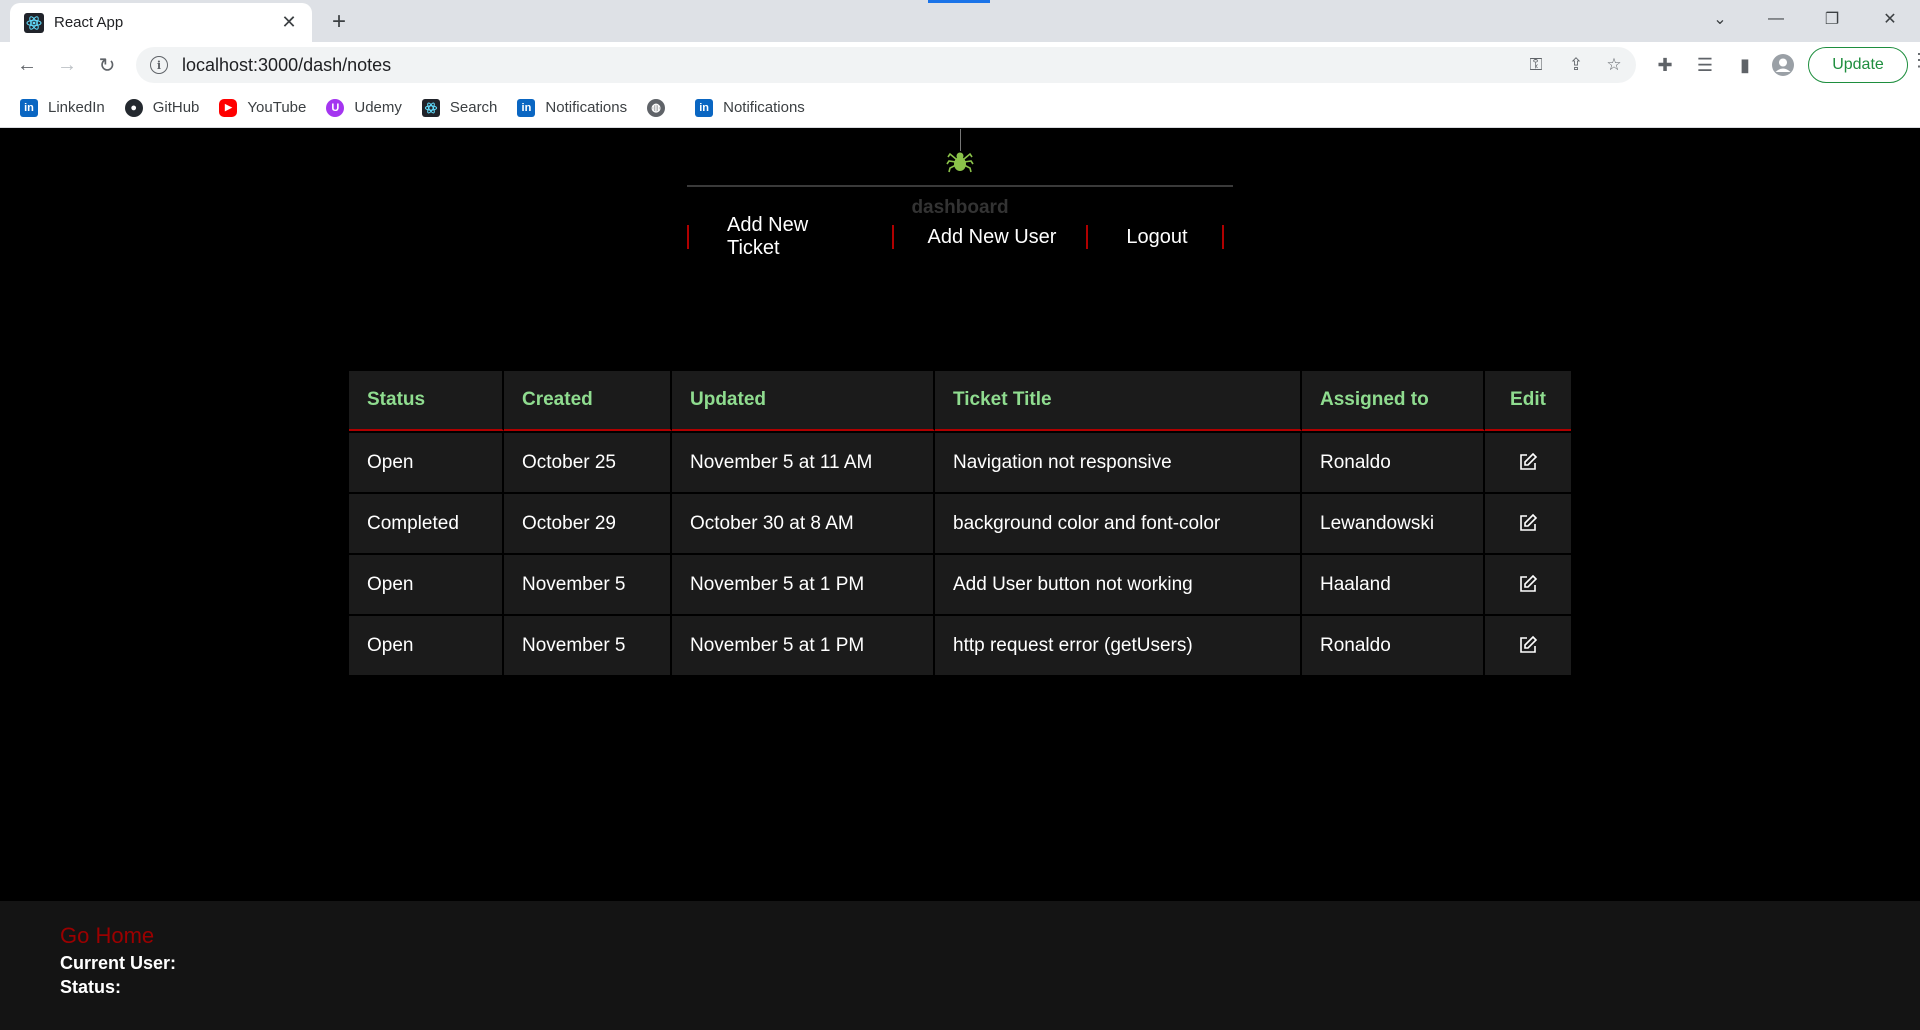  What do you see at coordinates (1776, 19) in the screenshot?
I see `minimize-button: —` at bounding box center [1776, 19].